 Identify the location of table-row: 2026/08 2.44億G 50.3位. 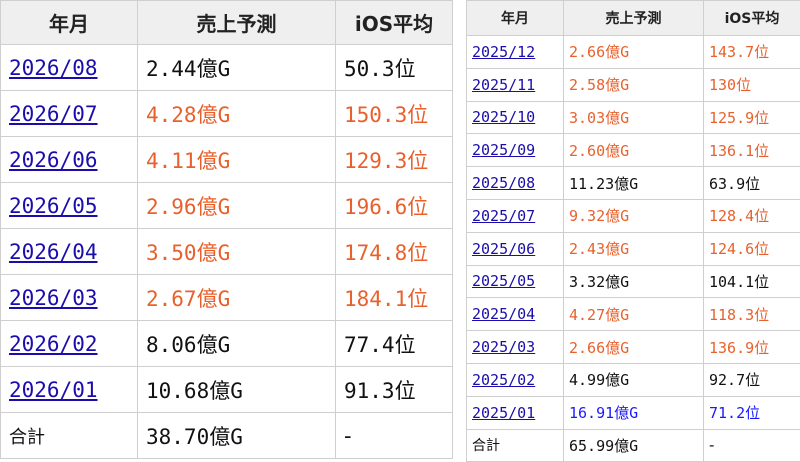
(226, 67).